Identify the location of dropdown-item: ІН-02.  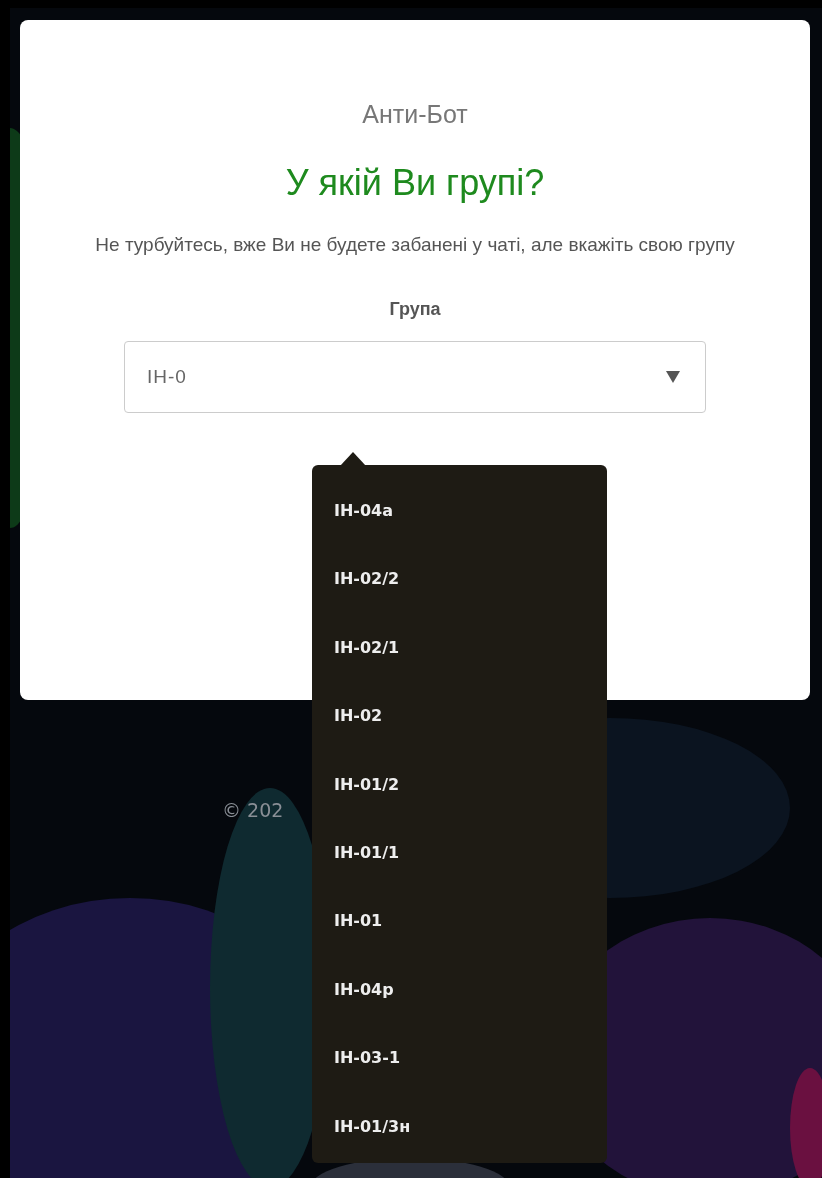
(459, 716).